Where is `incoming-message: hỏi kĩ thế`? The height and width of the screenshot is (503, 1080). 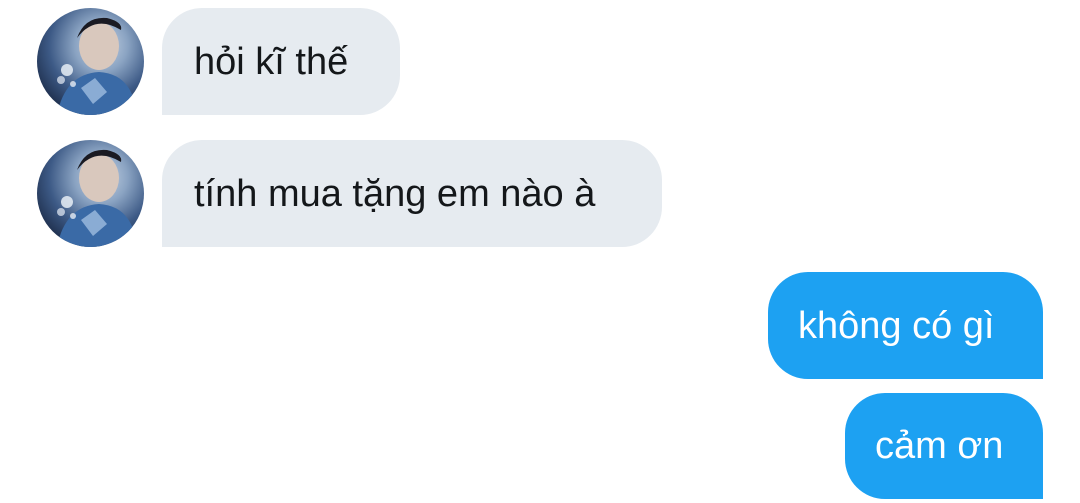 incoming-message: hỏi kĩ thế is located at coordinates (281, 61).